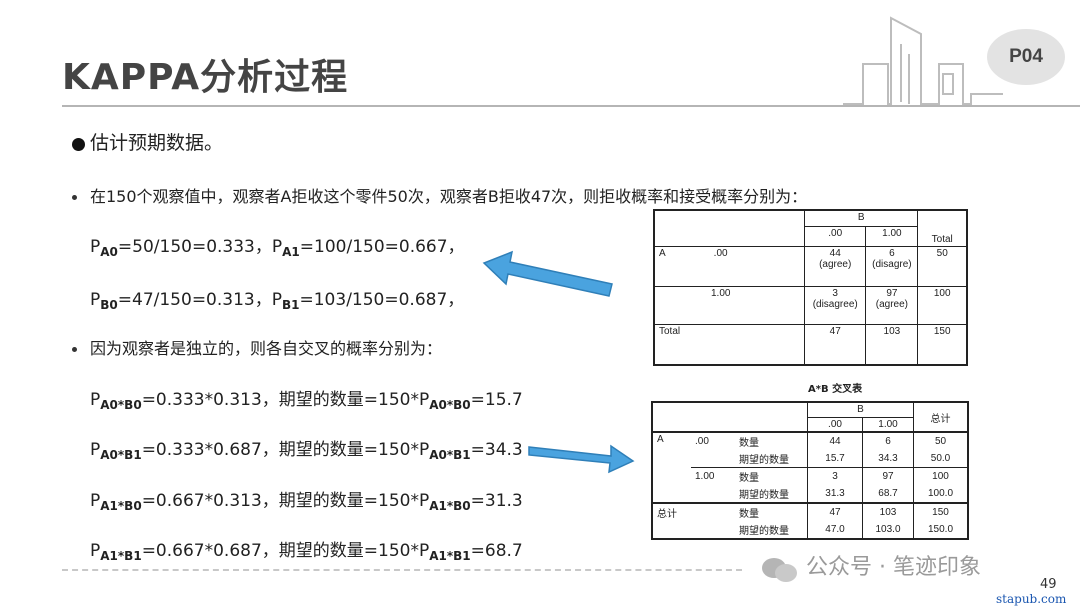 This screenshot has height=608, width=1080. Describe the element at coordinates (923, 60) in the screenshot. I see `city-skyline-icon` at that location.